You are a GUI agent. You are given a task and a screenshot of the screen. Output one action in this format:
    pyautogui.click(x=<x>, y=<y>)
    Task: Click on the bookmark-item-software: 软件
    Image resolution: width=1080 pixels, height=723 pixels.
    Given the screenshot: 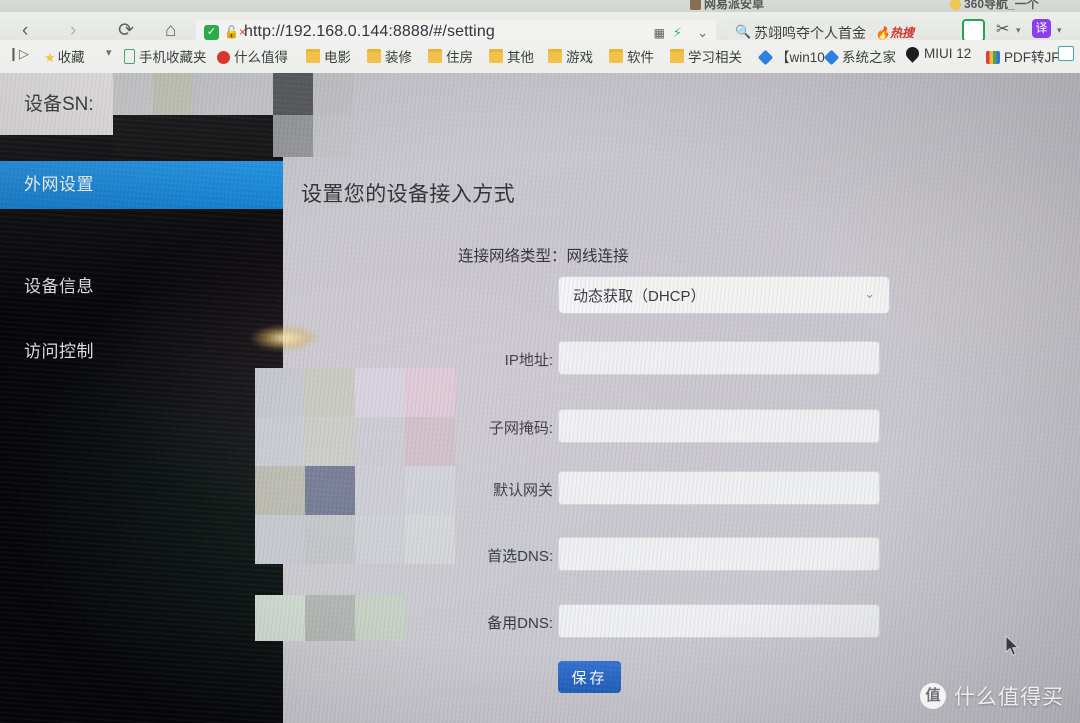 What is the action you would take?
    pyautogui.click(x=631, y=56)
    